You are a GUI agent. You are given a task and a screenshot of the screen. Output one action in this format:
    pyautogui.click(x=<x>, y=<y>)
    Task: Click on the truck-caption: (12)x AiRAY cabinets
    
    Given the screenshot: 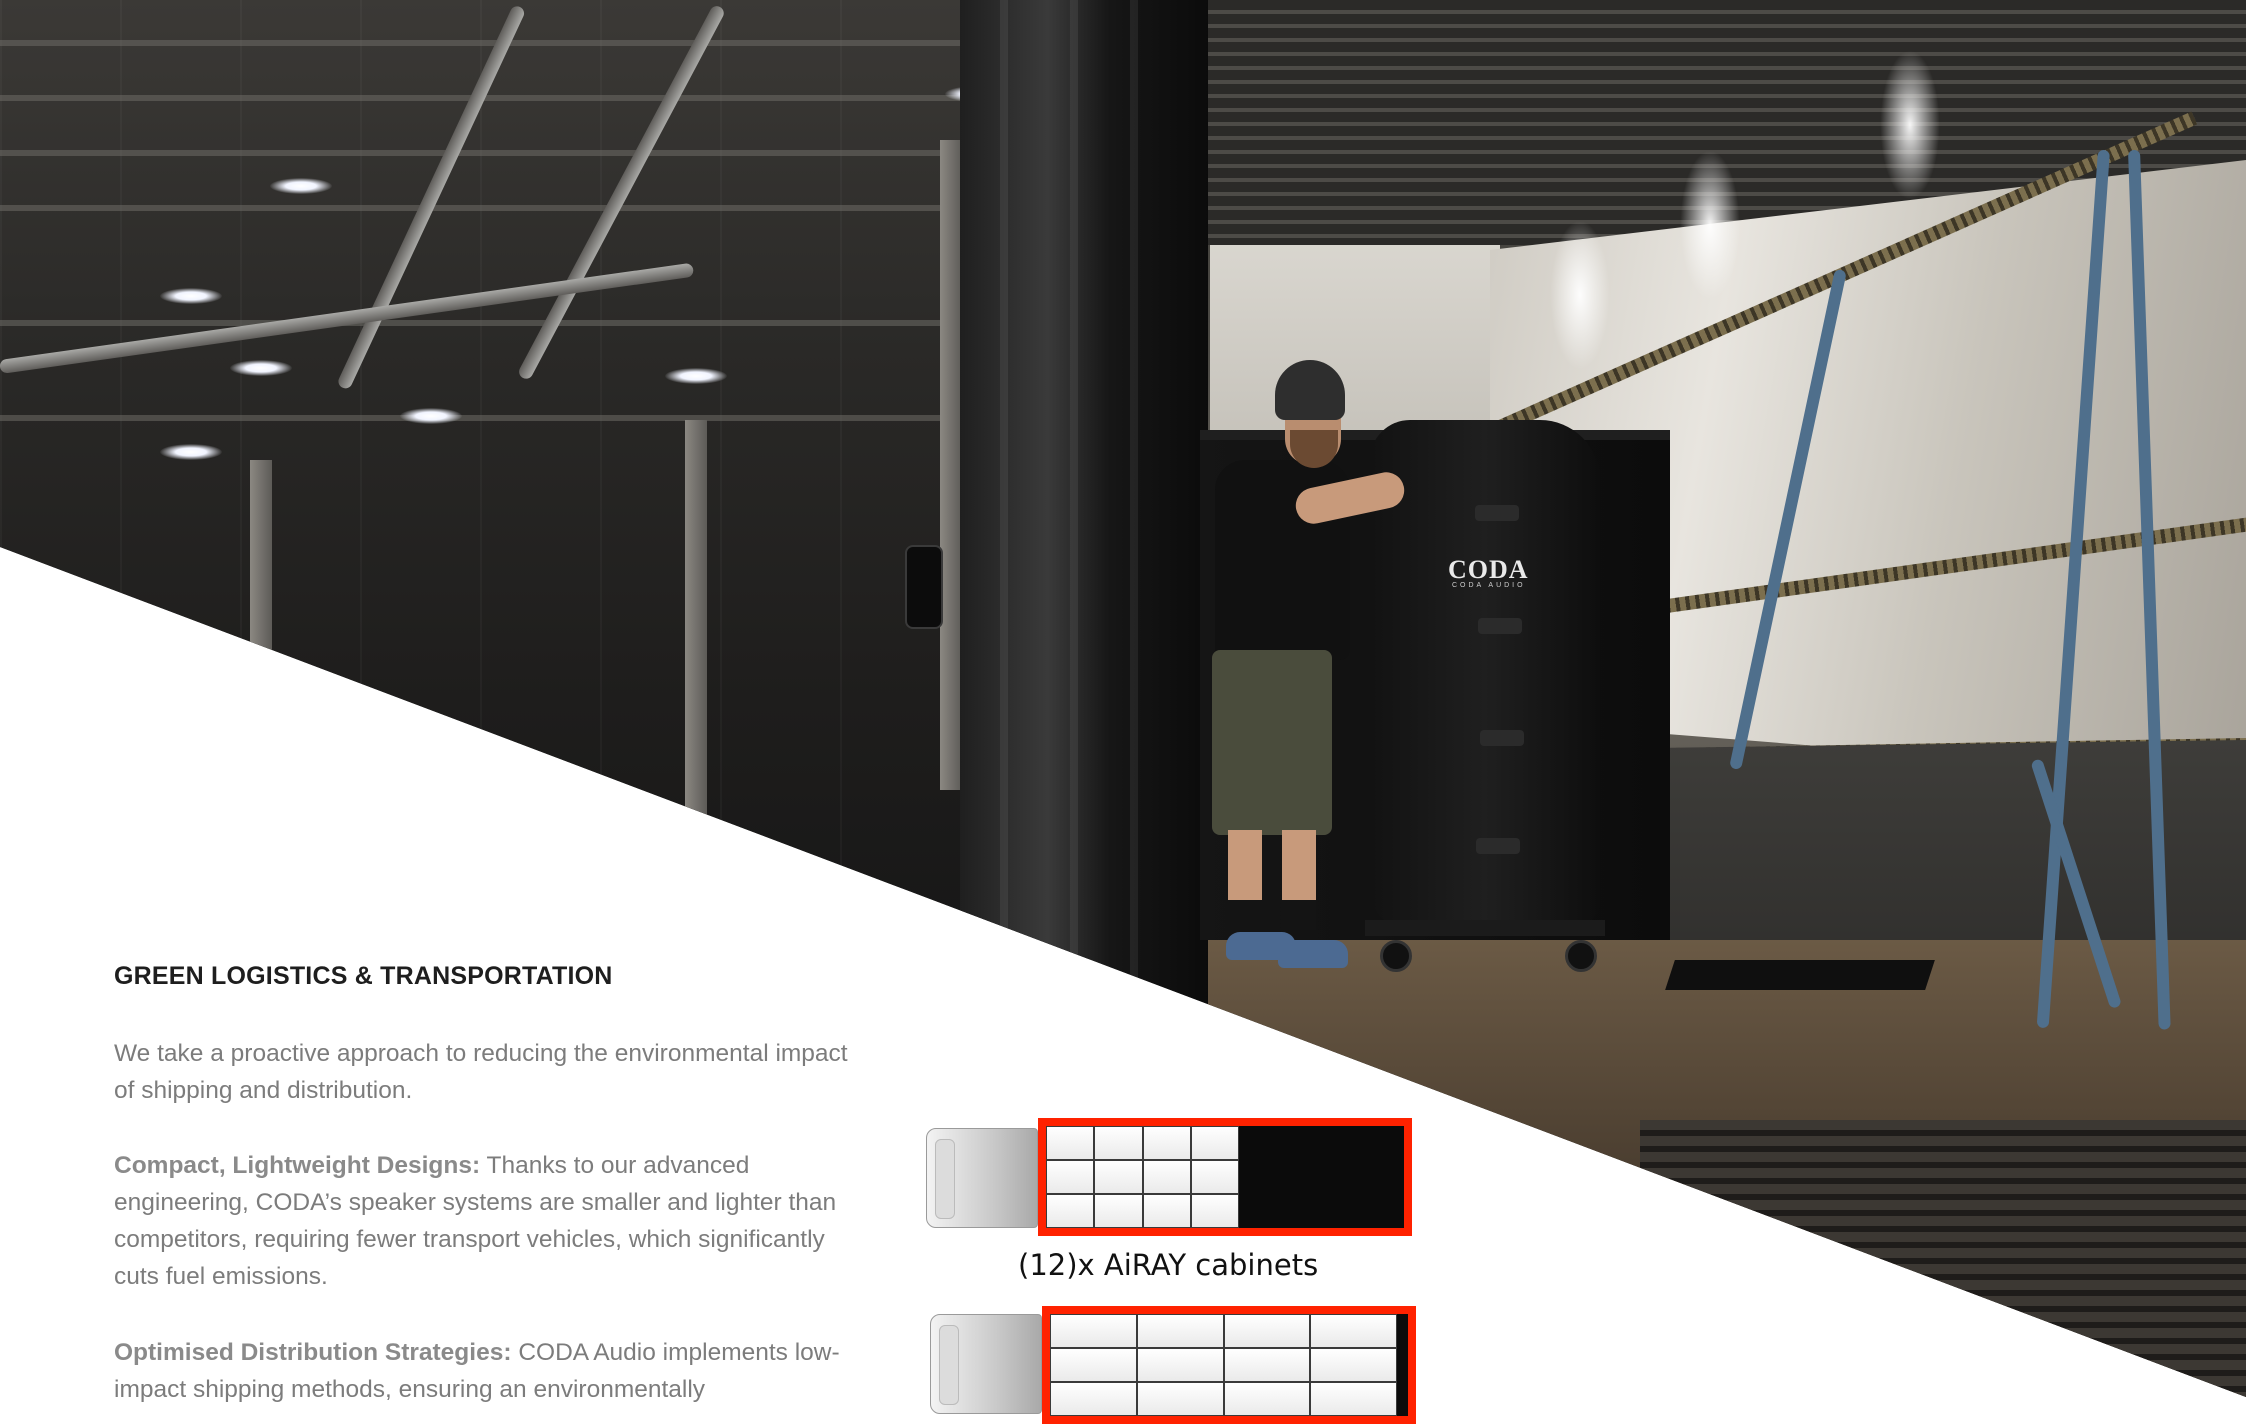 What is the action you would take?
    pyautogui.click(x=1168, y=1265)
    